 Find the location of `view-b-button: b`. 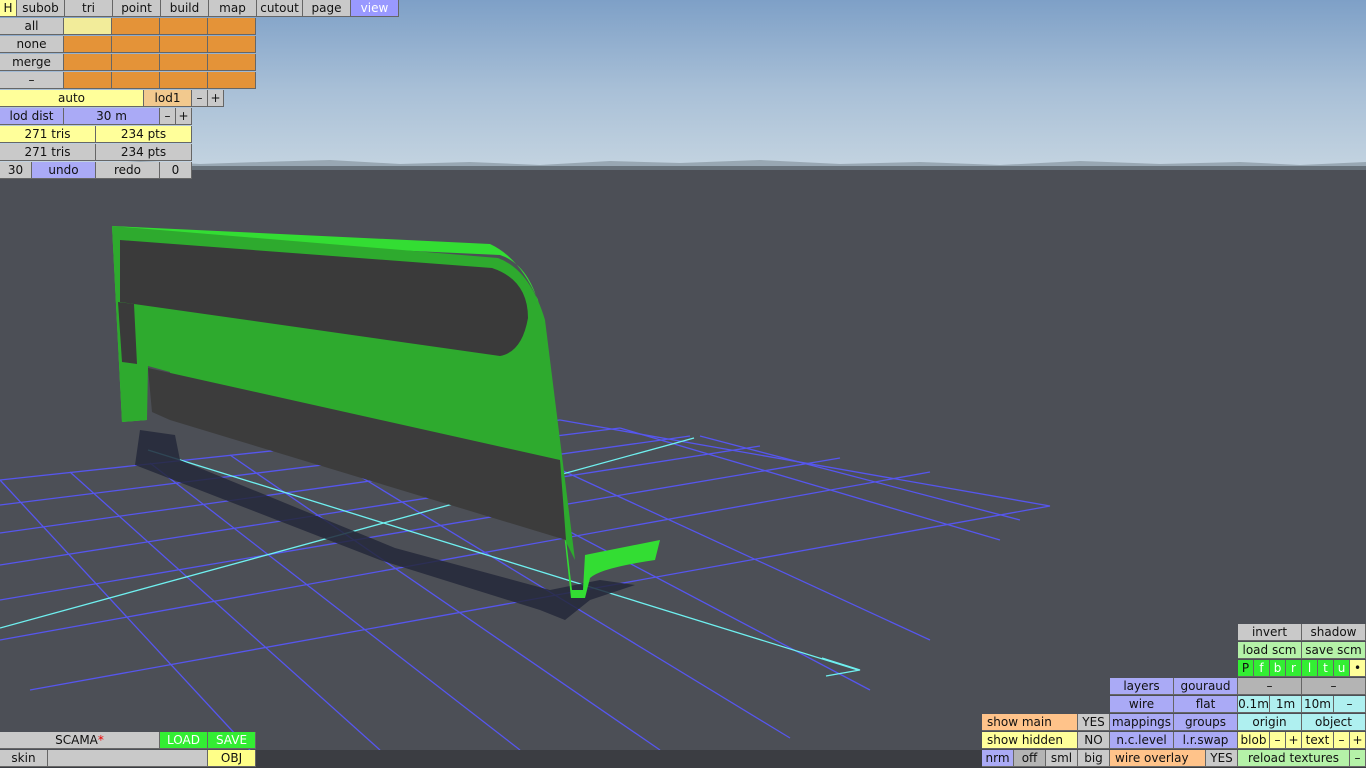

view-b-button: b is located at coordinates (1278, 668).